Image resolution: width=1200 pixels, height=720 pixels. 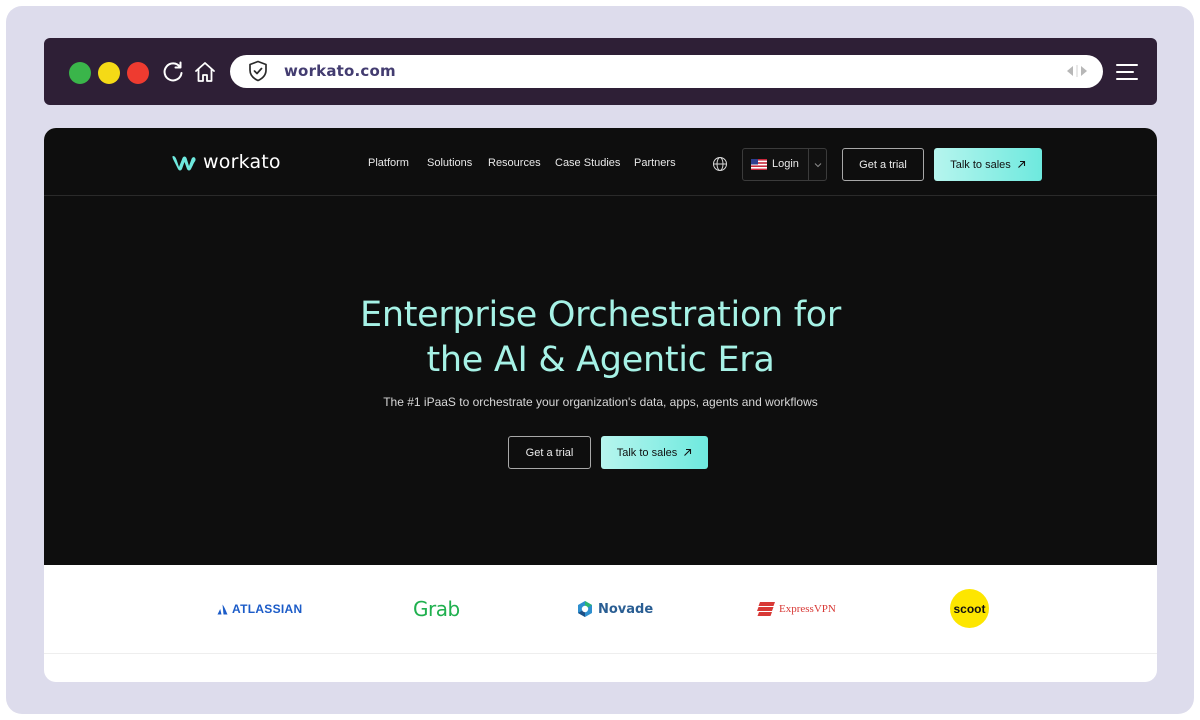 I want to click on hero-title-line-2: the AI & Agentic Era, so click(x=600, y=360).